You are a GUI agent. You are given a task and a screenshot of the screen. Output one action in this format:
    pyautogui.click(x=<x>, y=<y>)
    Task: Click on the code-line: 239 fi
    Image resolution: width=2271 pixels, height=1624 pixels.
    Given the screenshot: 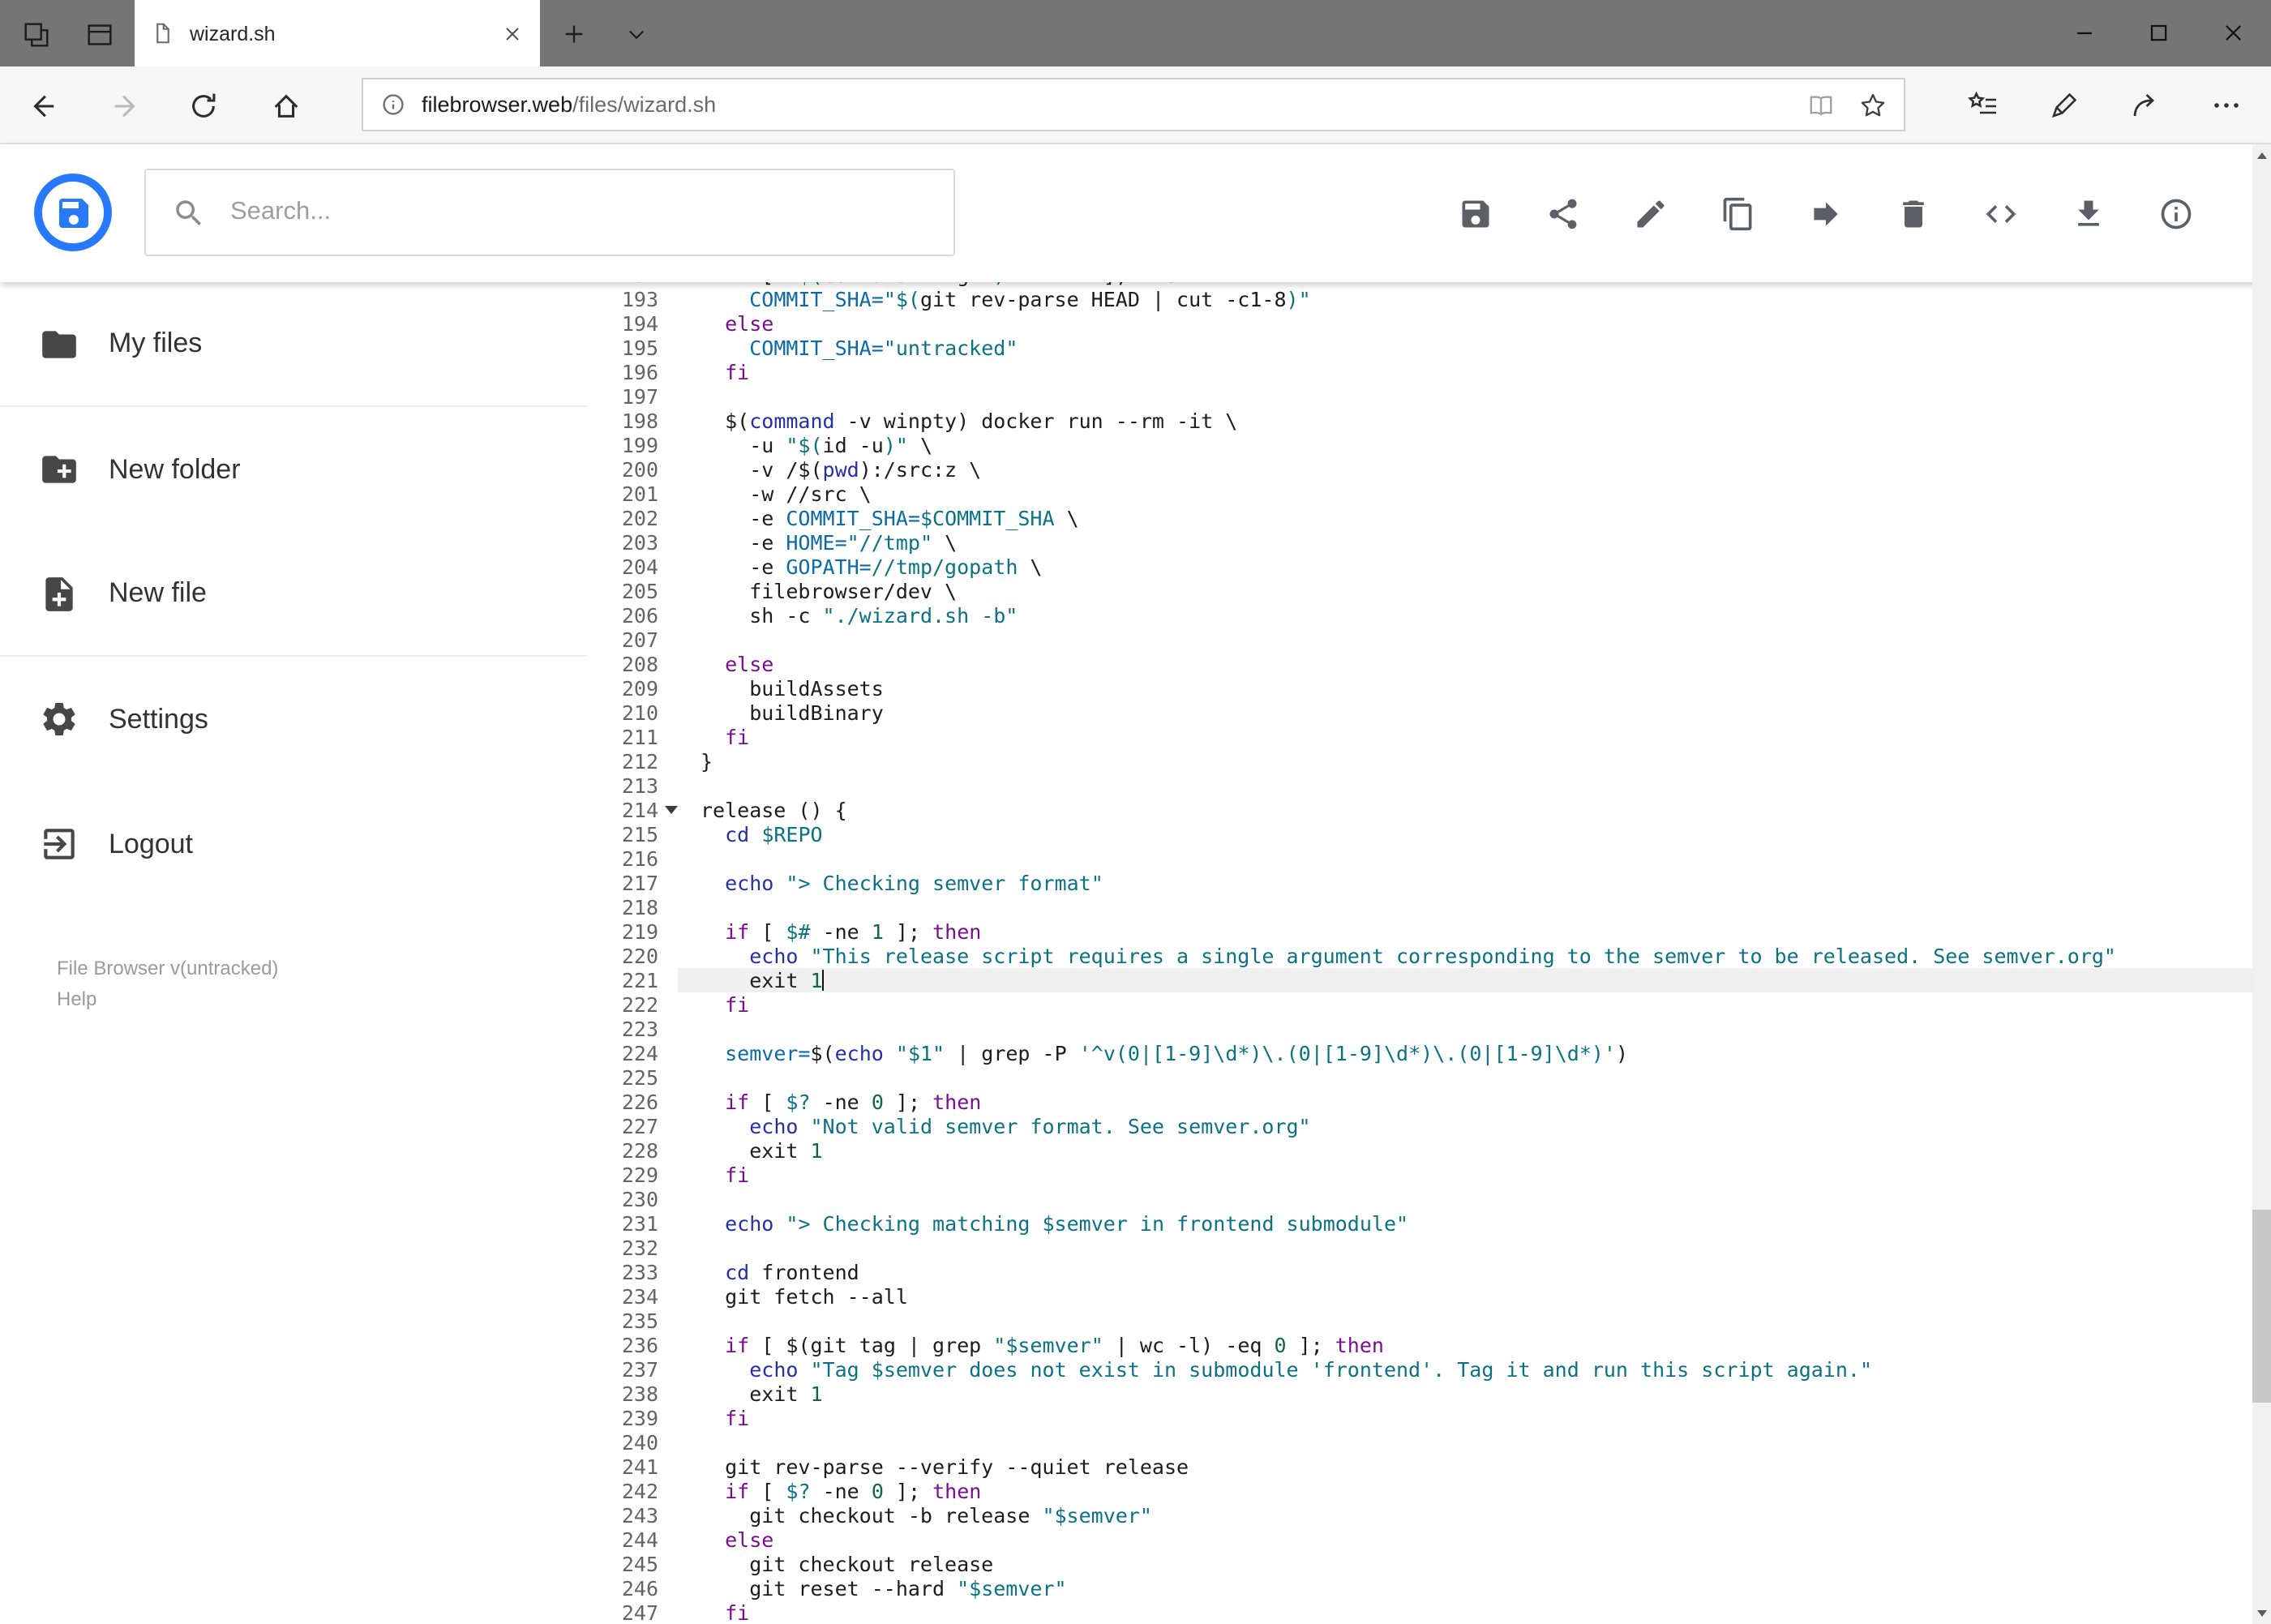 What is the action you would take?
    pyautogui.click(x=1420, y=1418)
    